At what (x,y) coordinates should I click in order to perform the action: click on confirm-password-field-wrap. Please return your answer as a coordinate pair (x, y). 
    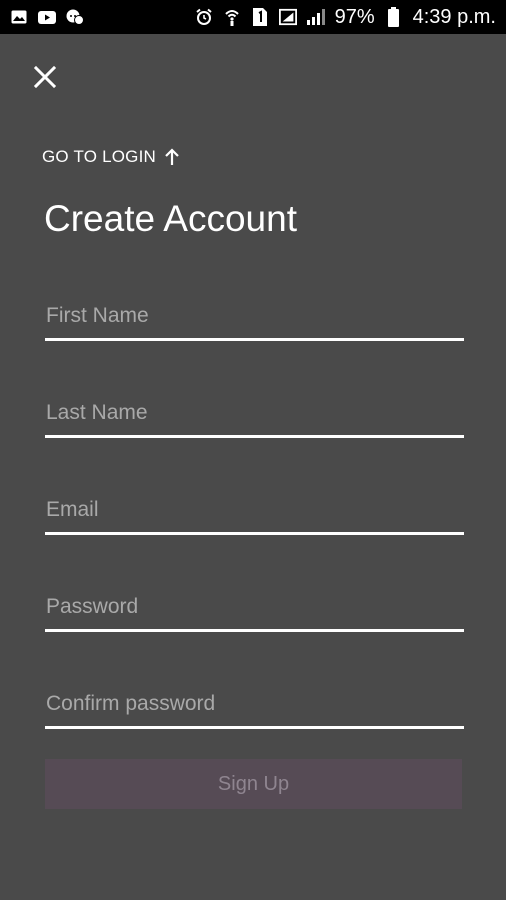
    Looking at the image, I should click on (254, 705).